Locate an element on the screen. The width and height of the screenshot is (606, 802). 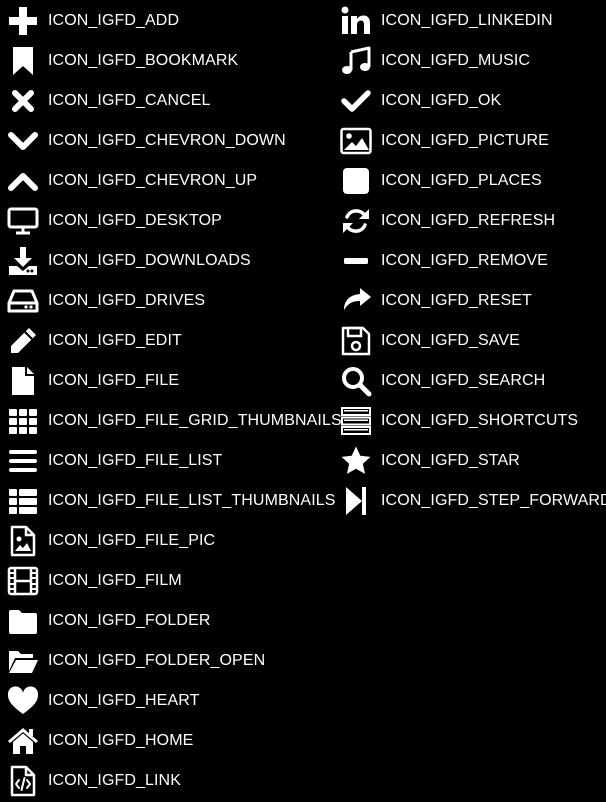
add-icon is located at coordinates (23, 21).